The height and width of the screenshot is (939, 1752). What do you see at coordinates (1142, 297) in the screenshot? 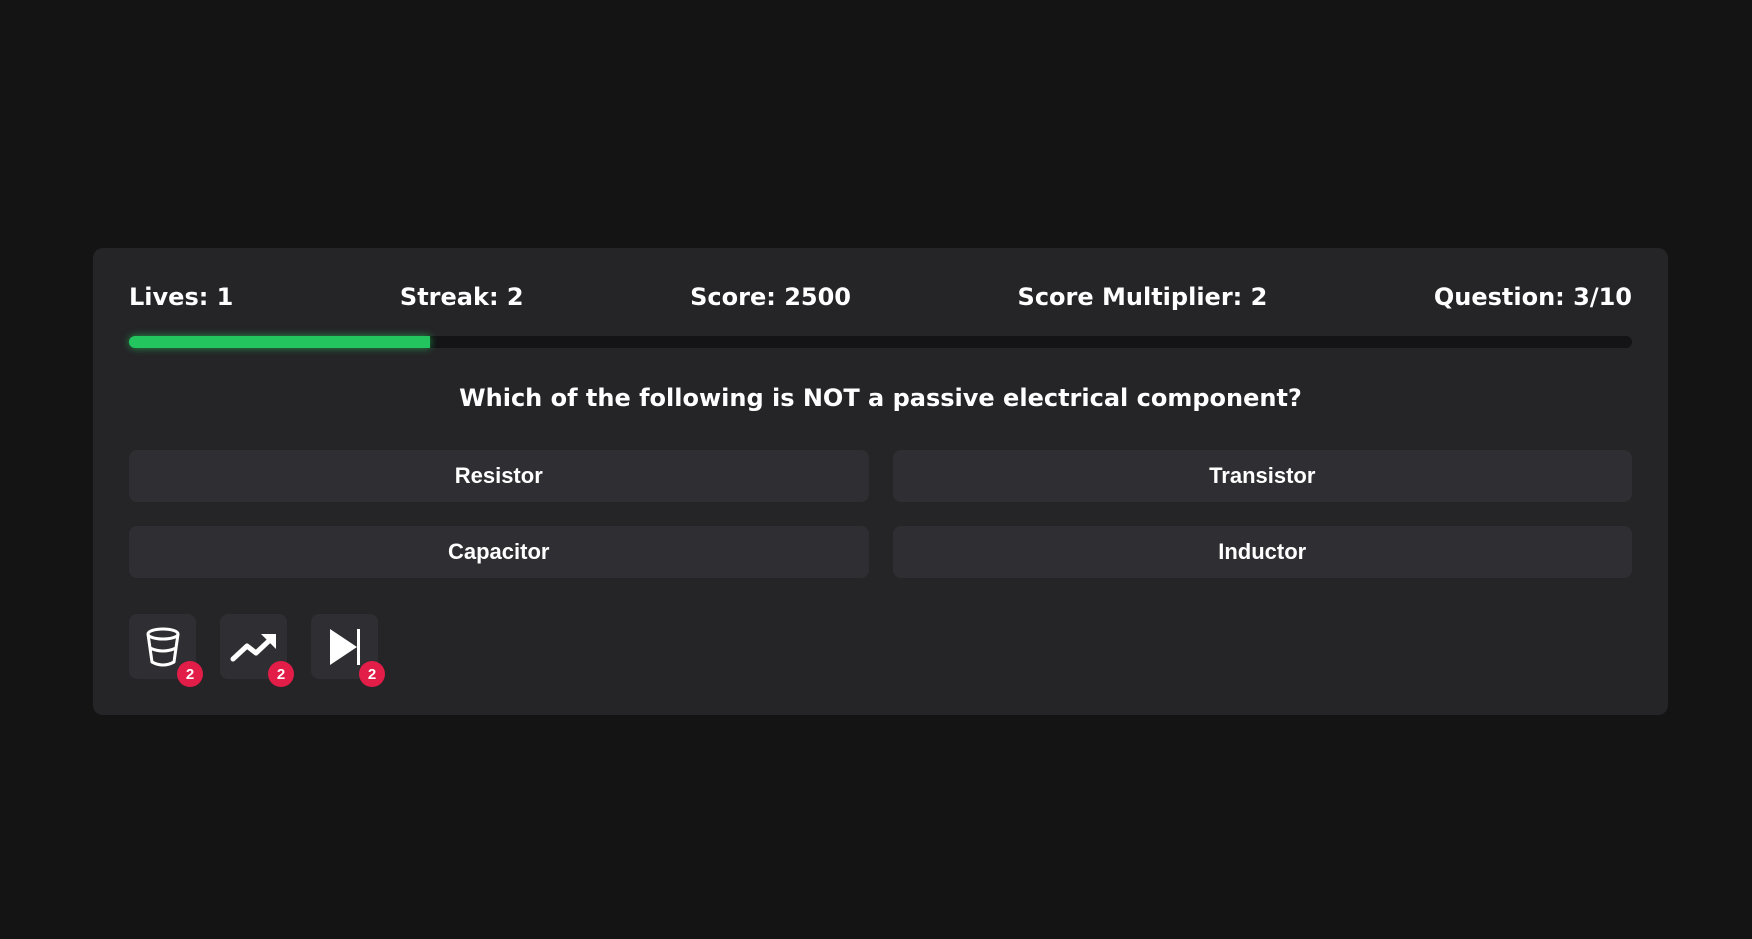
I see `multiplier-stat: Score Multiplier: 2` at bounding box center [1142, 297].